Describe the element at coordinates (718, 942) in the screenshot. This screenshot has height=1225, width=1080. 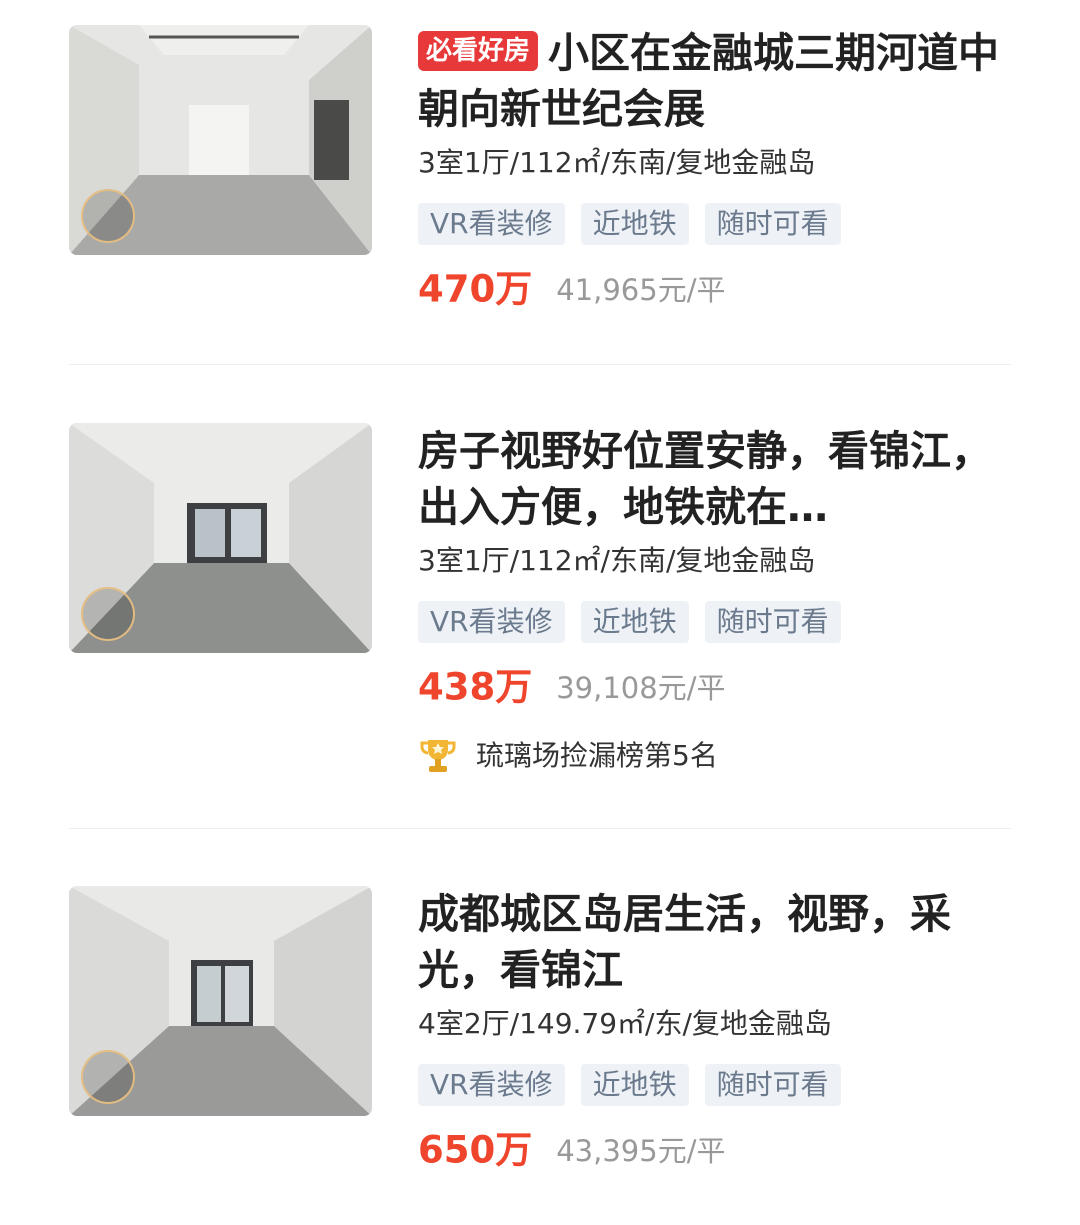
I see `listing-title: 成都城区岛居生活，视野，采光，看锦江` at that location.